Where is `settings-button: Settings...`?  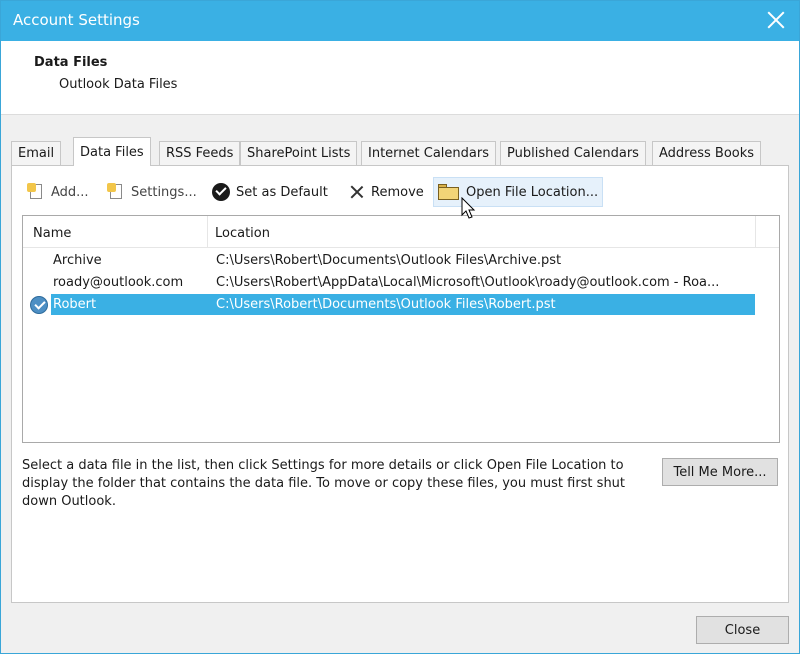
settings-button: Settings... is located at coordinates (152, 192).